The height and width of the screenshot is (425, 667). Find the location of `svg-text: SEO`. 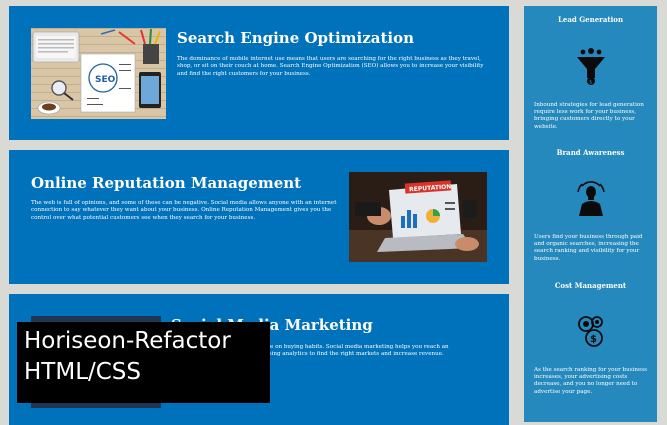

svg-text: SEO is located at coordinates (105, 80).